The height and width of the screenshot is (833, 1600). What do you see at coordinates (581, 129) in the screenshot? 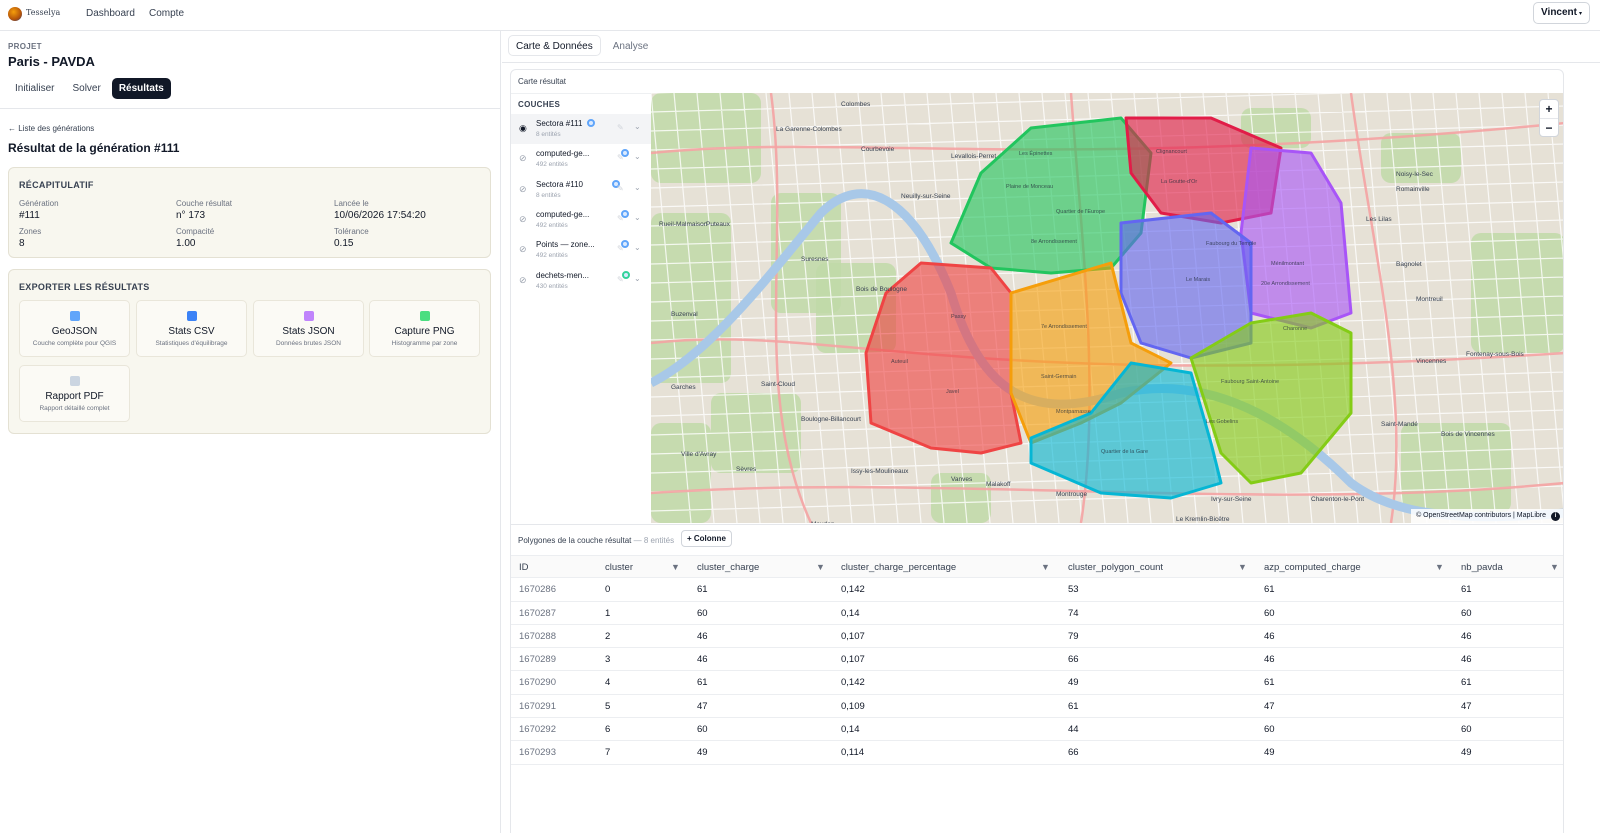
I see `layer-item: ◉ Sectora #111 8 entités ✎ ⌄` at bounding box center [581, 129].